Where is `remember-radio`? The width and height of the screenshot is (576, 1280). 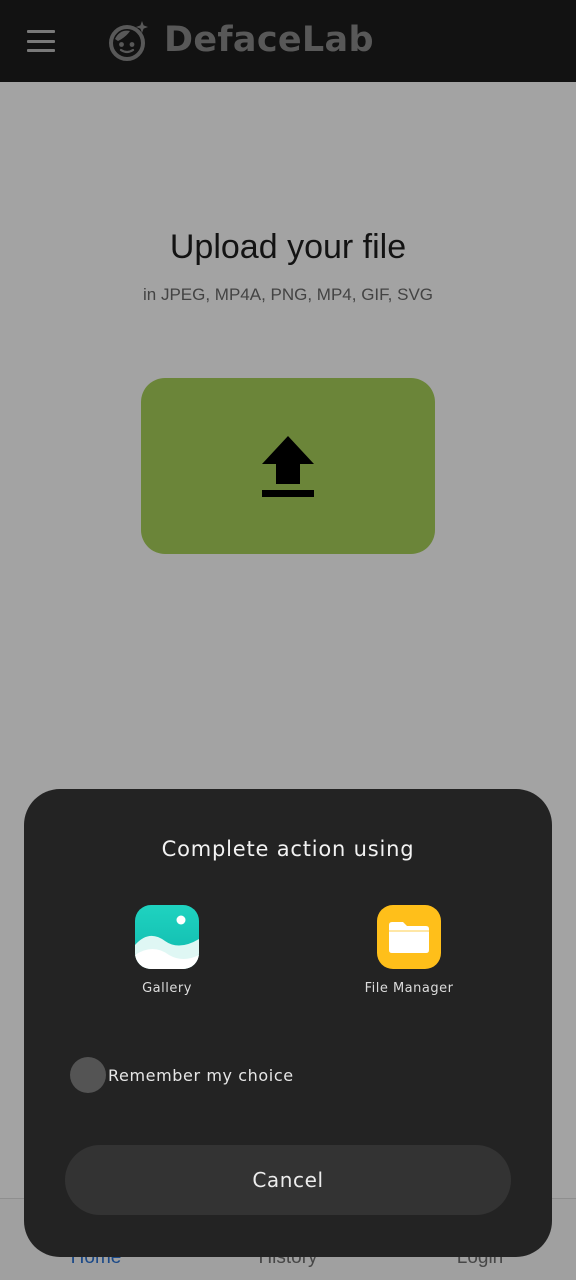
remember-radio is located at coordinates (88, 1075).